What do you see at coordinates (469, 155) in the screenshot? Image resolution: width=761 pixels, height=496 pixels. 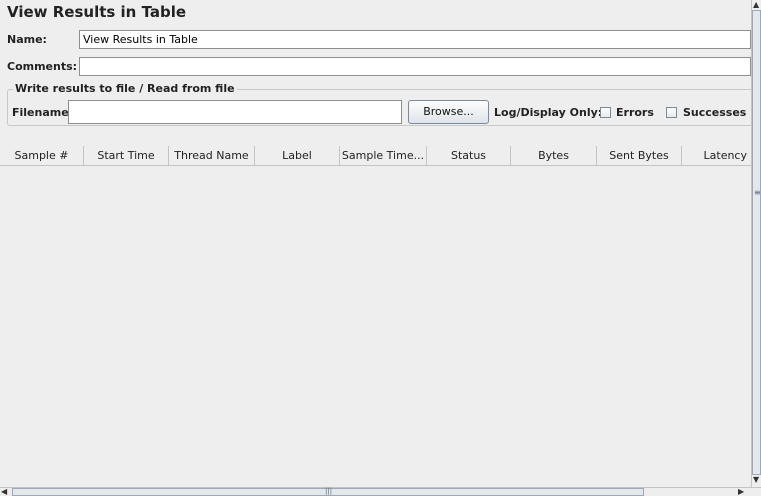 I see `column-header-status: Status` at bounding box center [469, 155].